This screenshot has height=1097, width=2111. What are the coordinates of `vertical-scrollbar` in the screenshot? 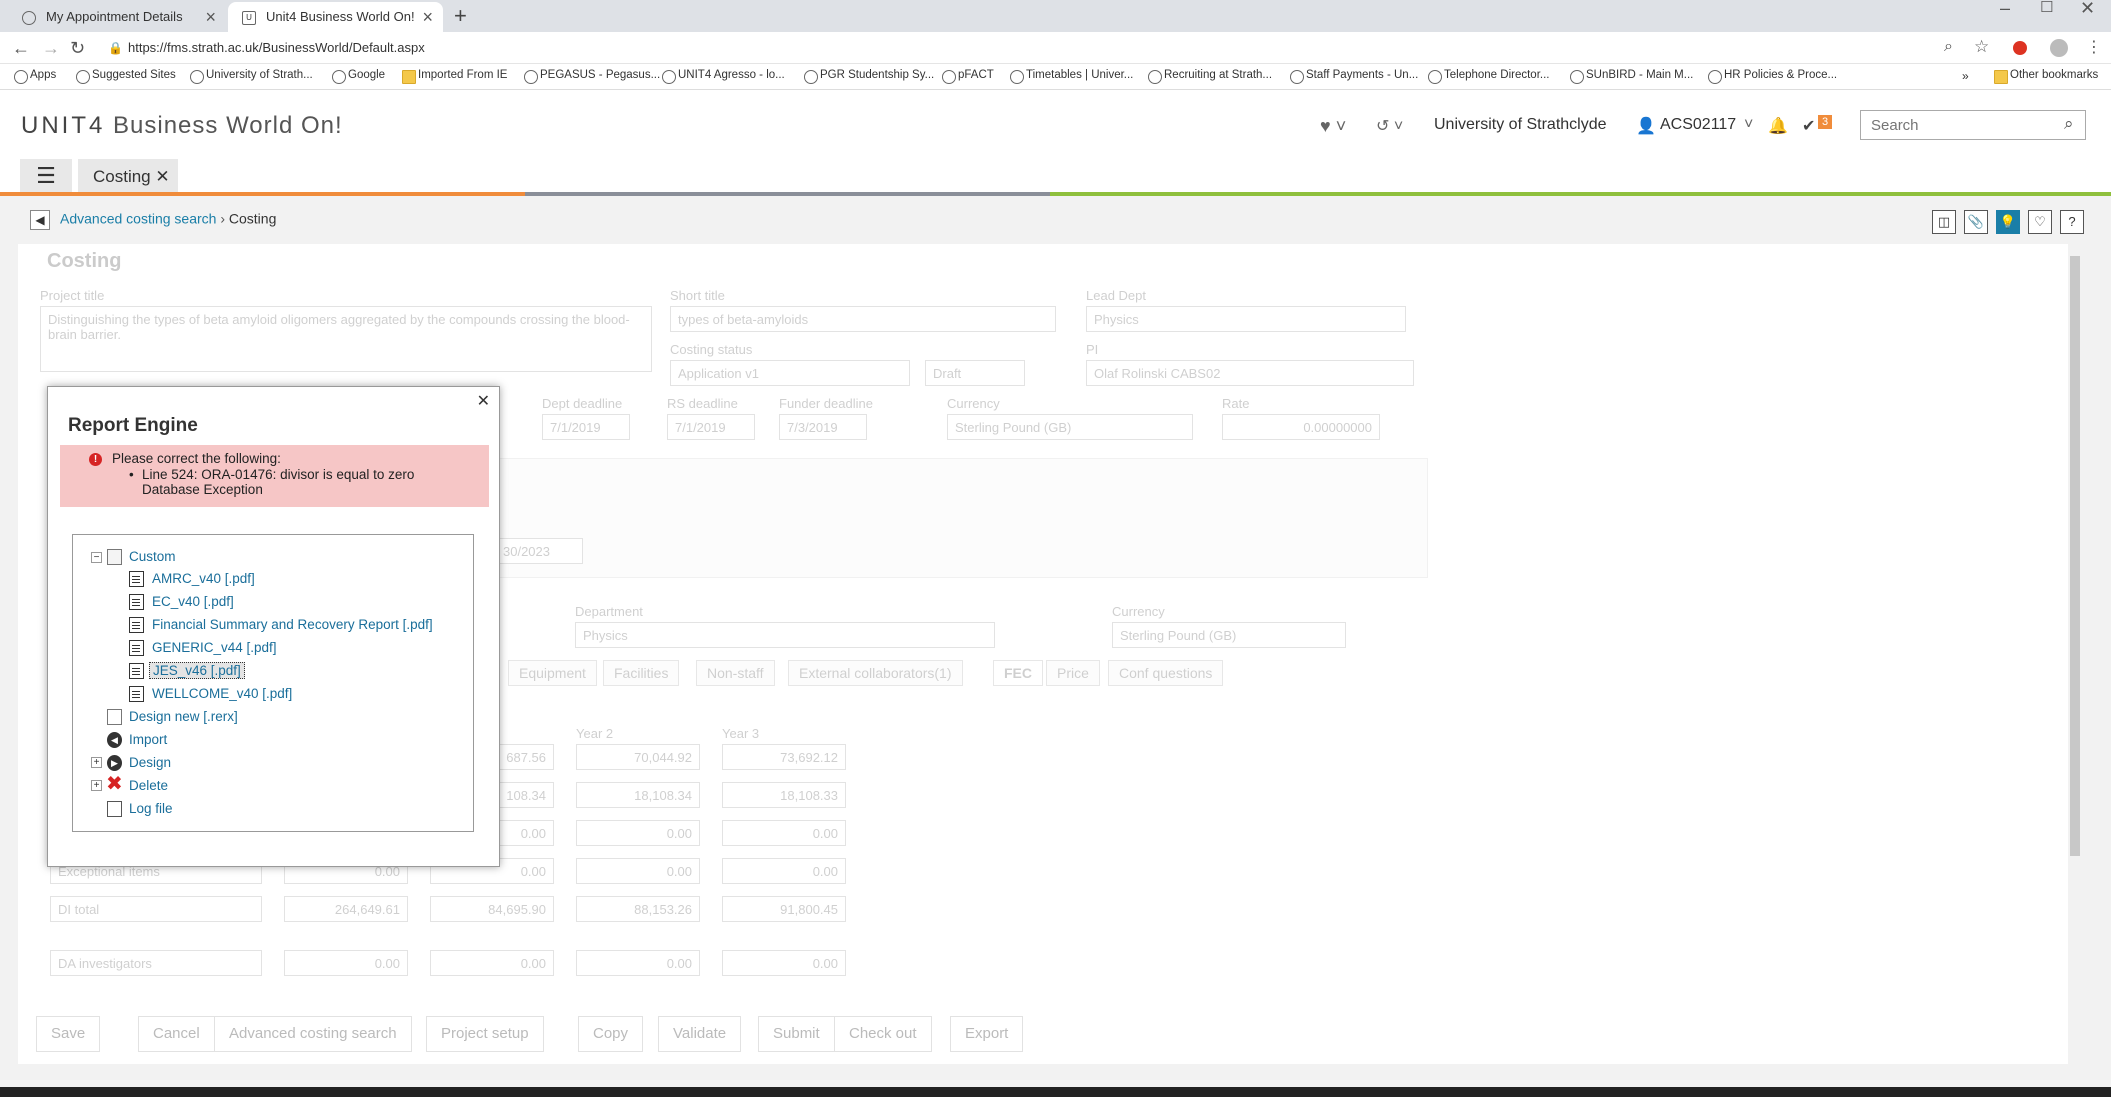 It's located at (2075, 654).